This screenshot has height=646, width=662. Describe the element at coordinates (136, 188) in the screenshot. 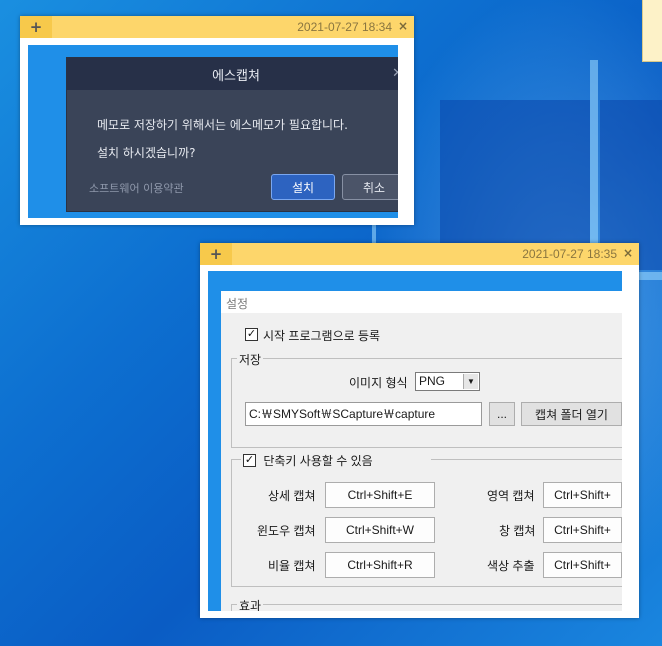

I see `terms-link: 소프트웨어 이용약관` at that location.